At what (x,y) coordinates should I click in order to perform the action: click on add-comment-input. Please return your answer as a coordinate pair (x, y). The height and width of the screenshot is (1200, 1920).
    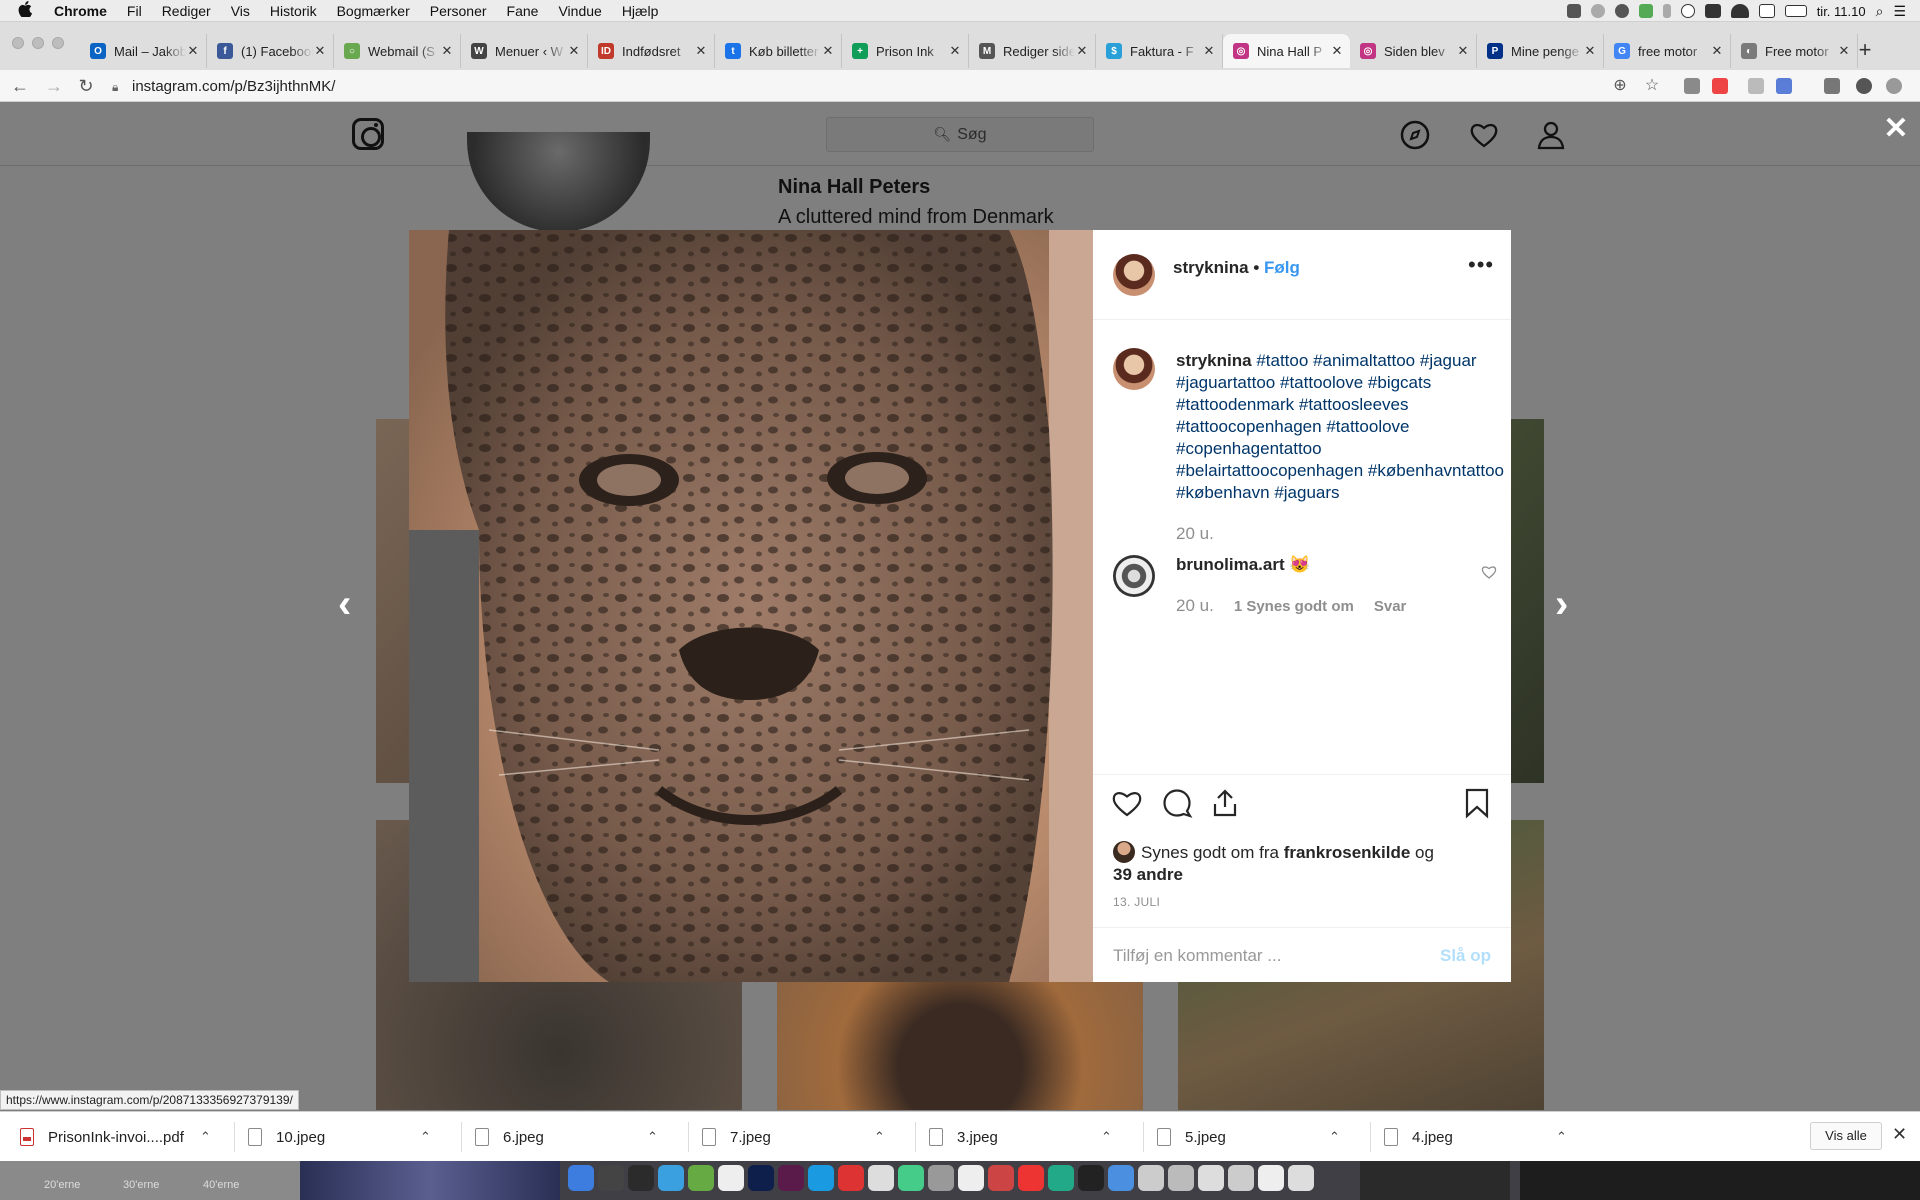
    Looking at the image, I should click on (1263, 956).